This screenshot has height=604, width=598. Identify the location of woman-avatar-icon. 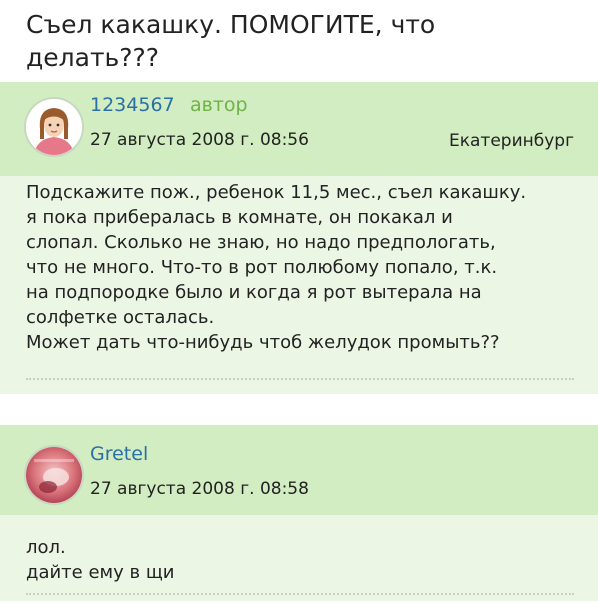
(54, 127).